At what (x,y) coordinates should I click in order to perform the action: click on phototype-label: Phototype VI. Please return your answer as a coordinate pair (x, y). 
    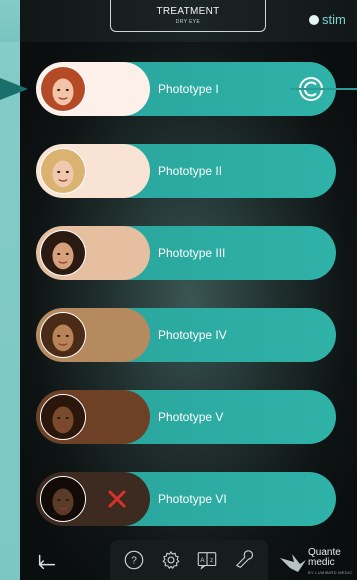
    Looking at the image, I should click on (192, 499).